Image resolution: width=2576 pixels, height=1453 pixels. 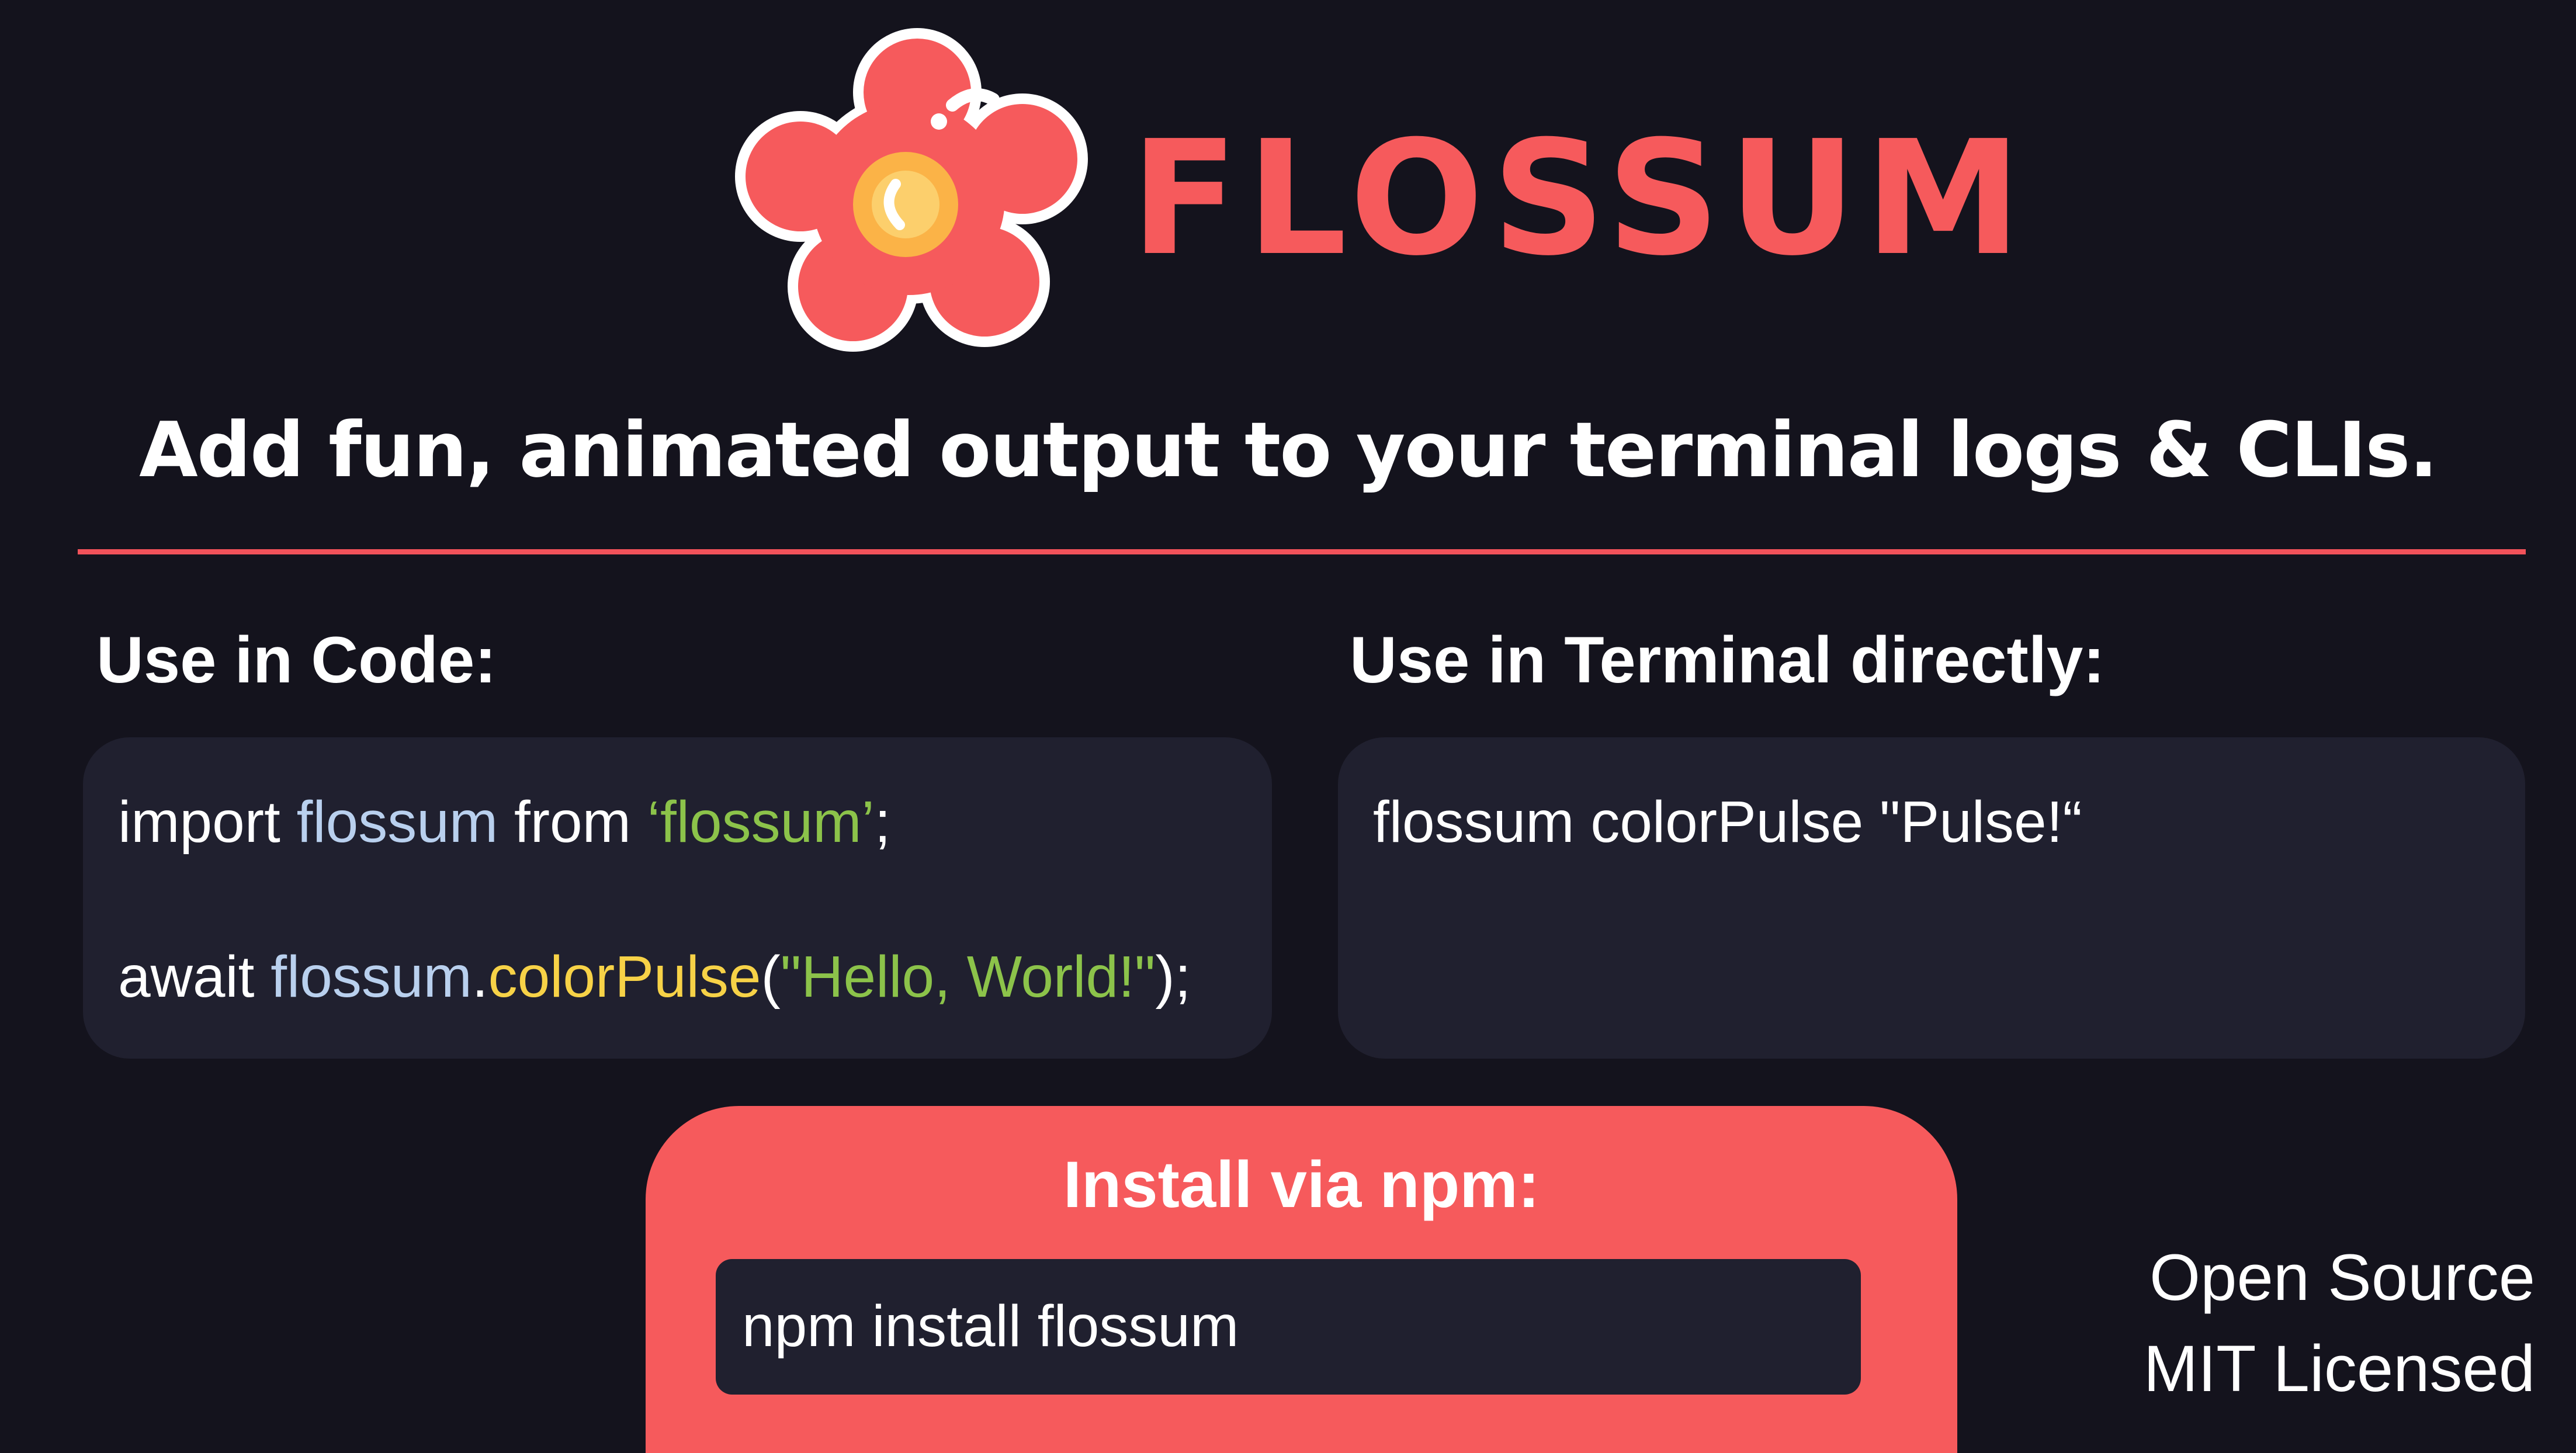 What do you see at coordinates (1931, 898) in the screenshot?
I see `terminal-snippet-panel: flossum colorPulse "Pulse!“` at bounding box center [1931, 898].